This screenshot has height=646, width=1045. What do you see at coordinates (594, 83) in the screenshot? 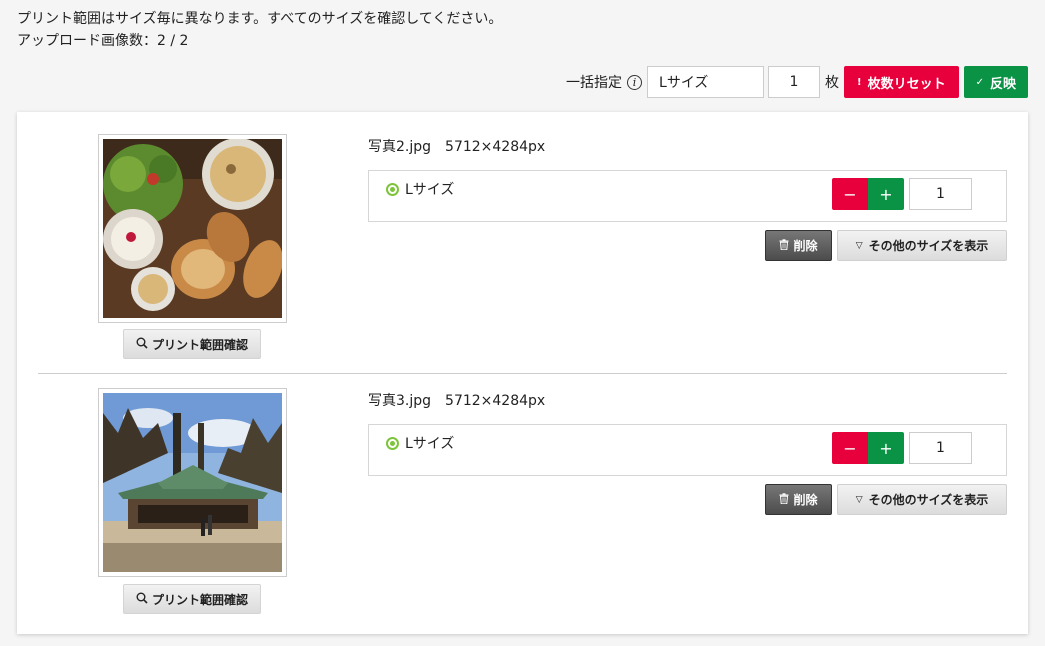
I see `bulk-label: 一括指定` at bounding box center [594, 83].